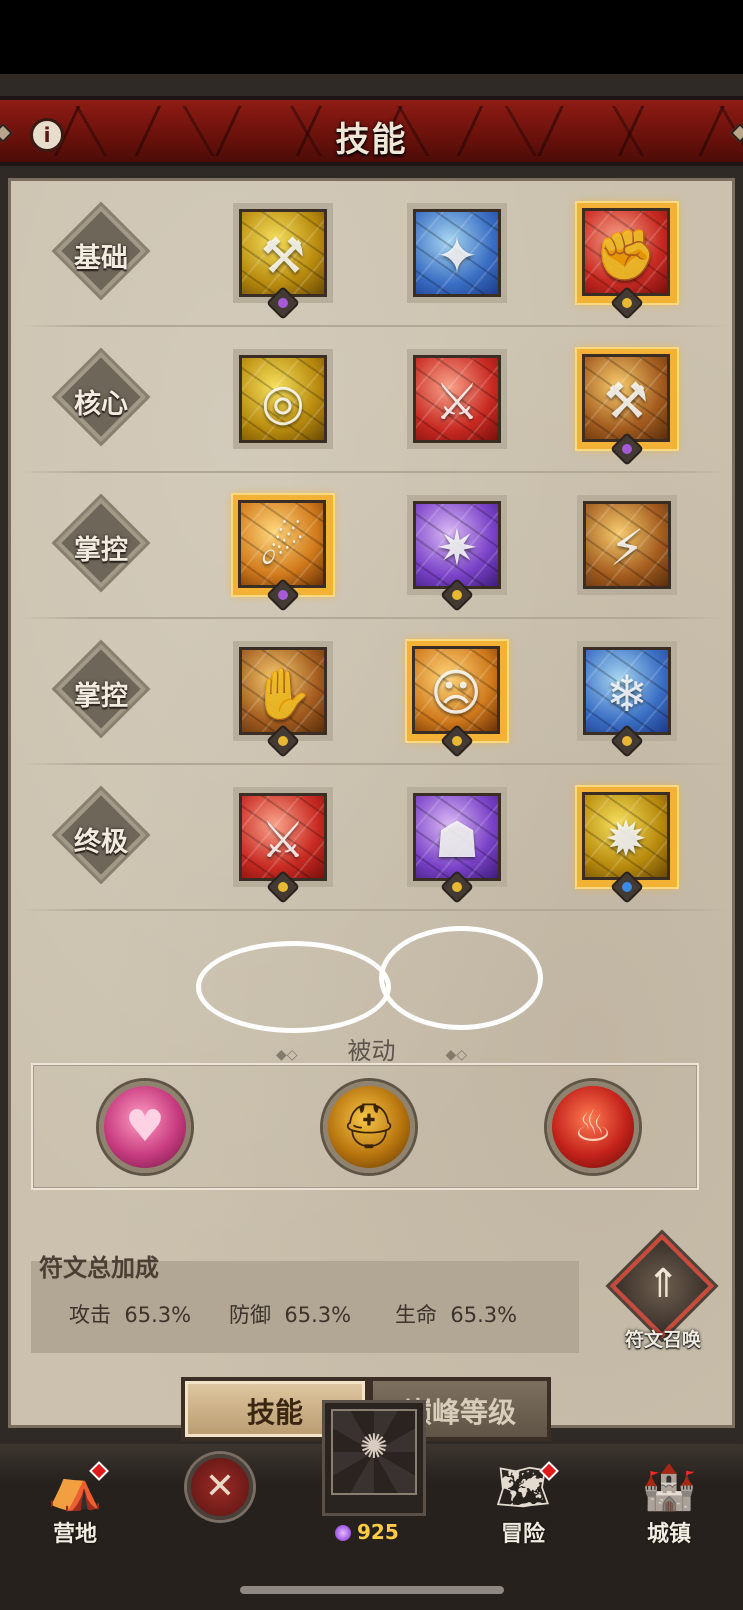  I want to click on nav-camp: ⛺ 营地, so click(75, 1505).